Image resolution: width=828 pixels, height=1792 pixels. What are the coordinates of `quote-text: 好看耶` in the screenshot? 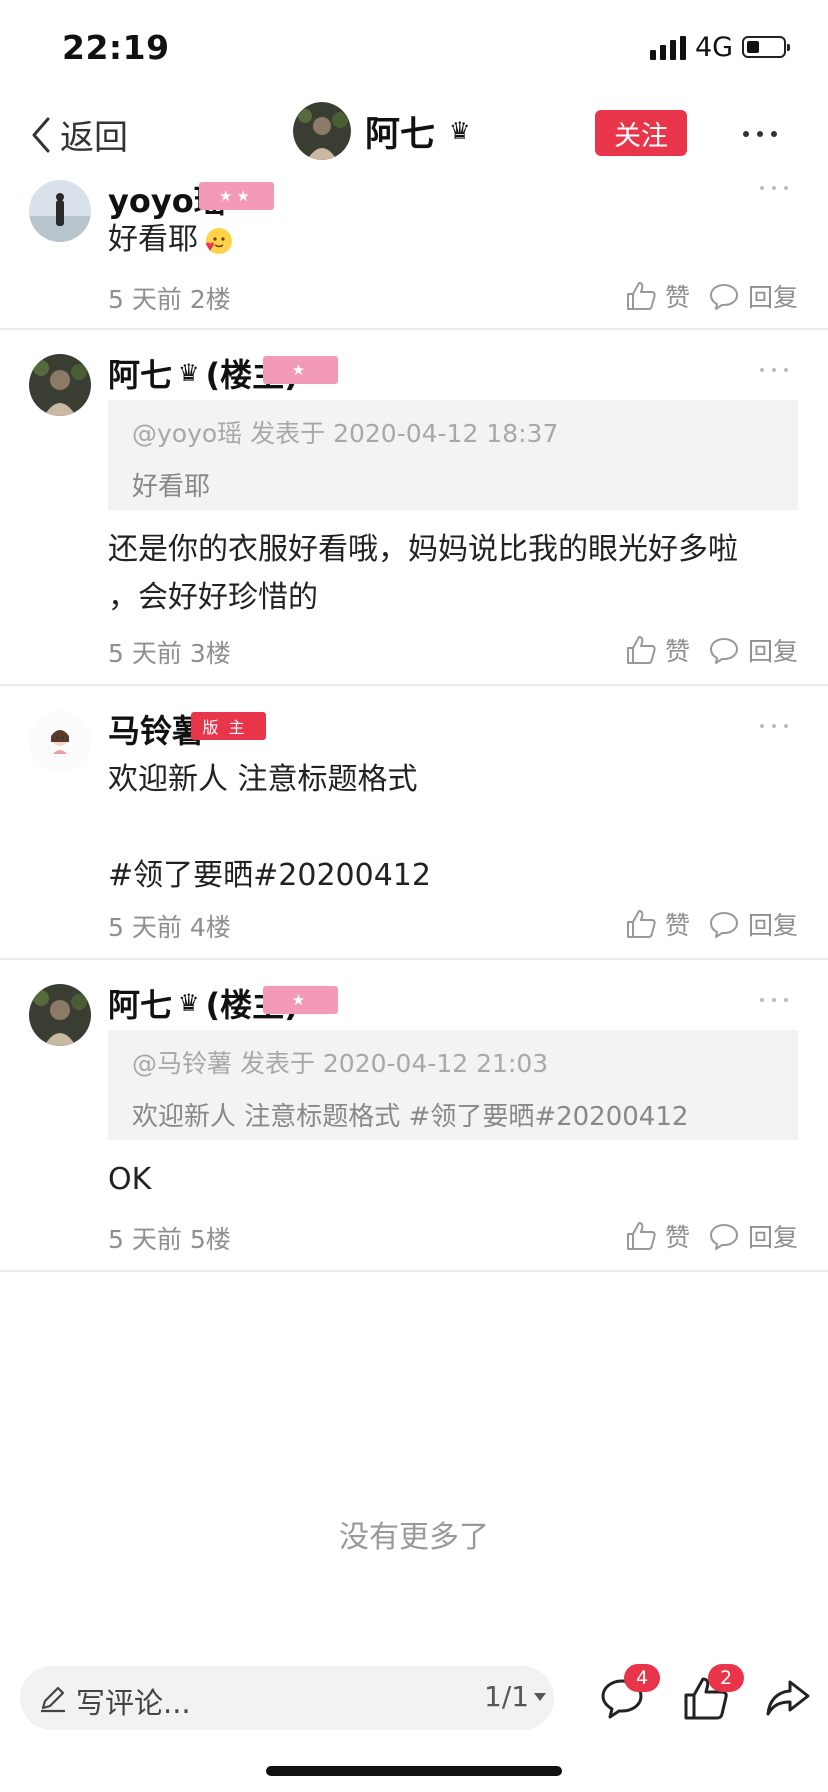 It's located at (171, 487).